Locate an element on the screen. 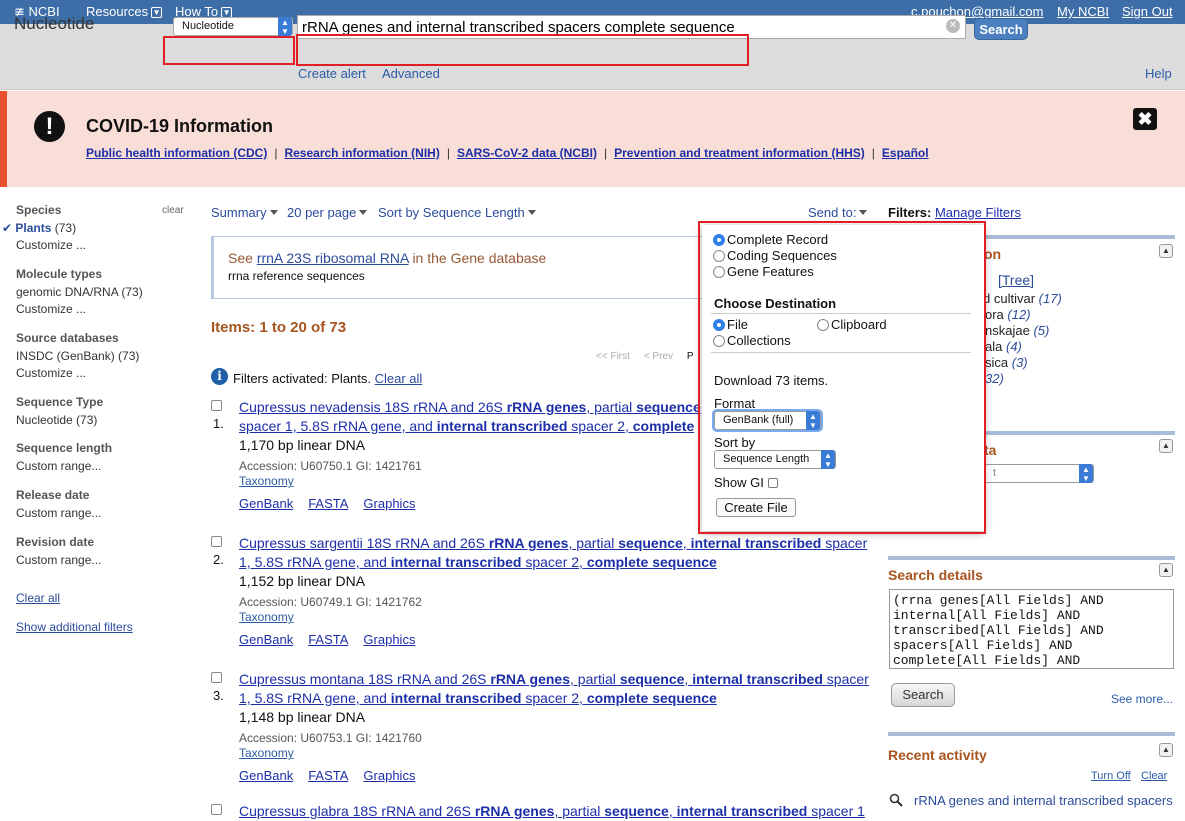 The image size is (1185, 821). destination-clipboard: Clipboard is located at coordinates (852, 324).